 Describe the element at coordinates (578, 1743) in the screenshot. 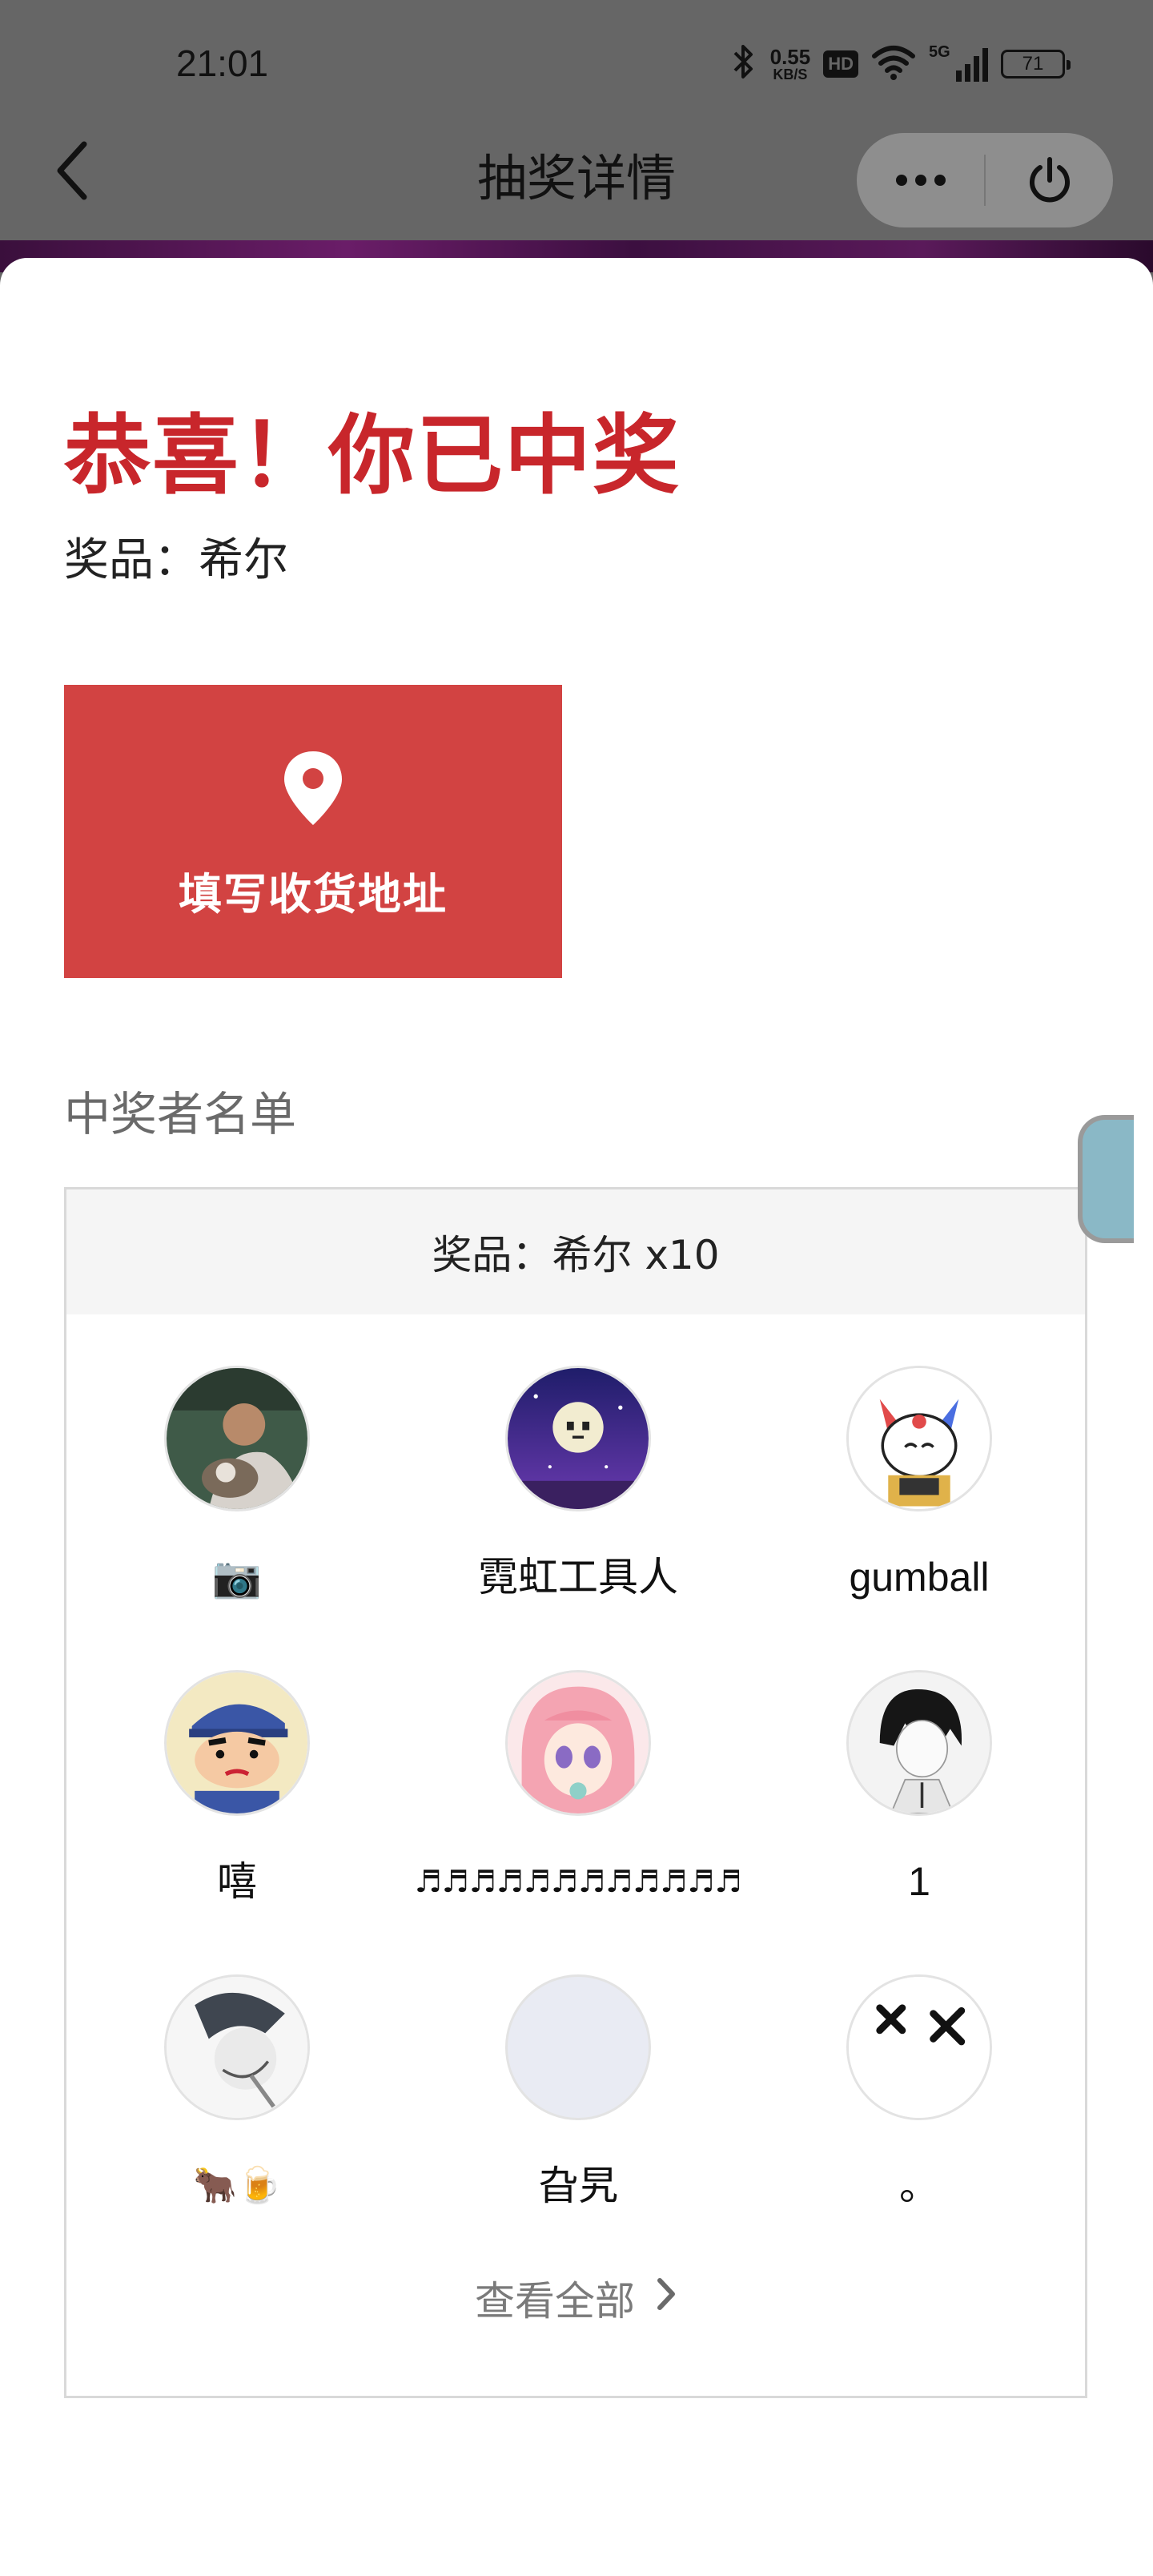

I see `anime-girl-avatar` at that location.